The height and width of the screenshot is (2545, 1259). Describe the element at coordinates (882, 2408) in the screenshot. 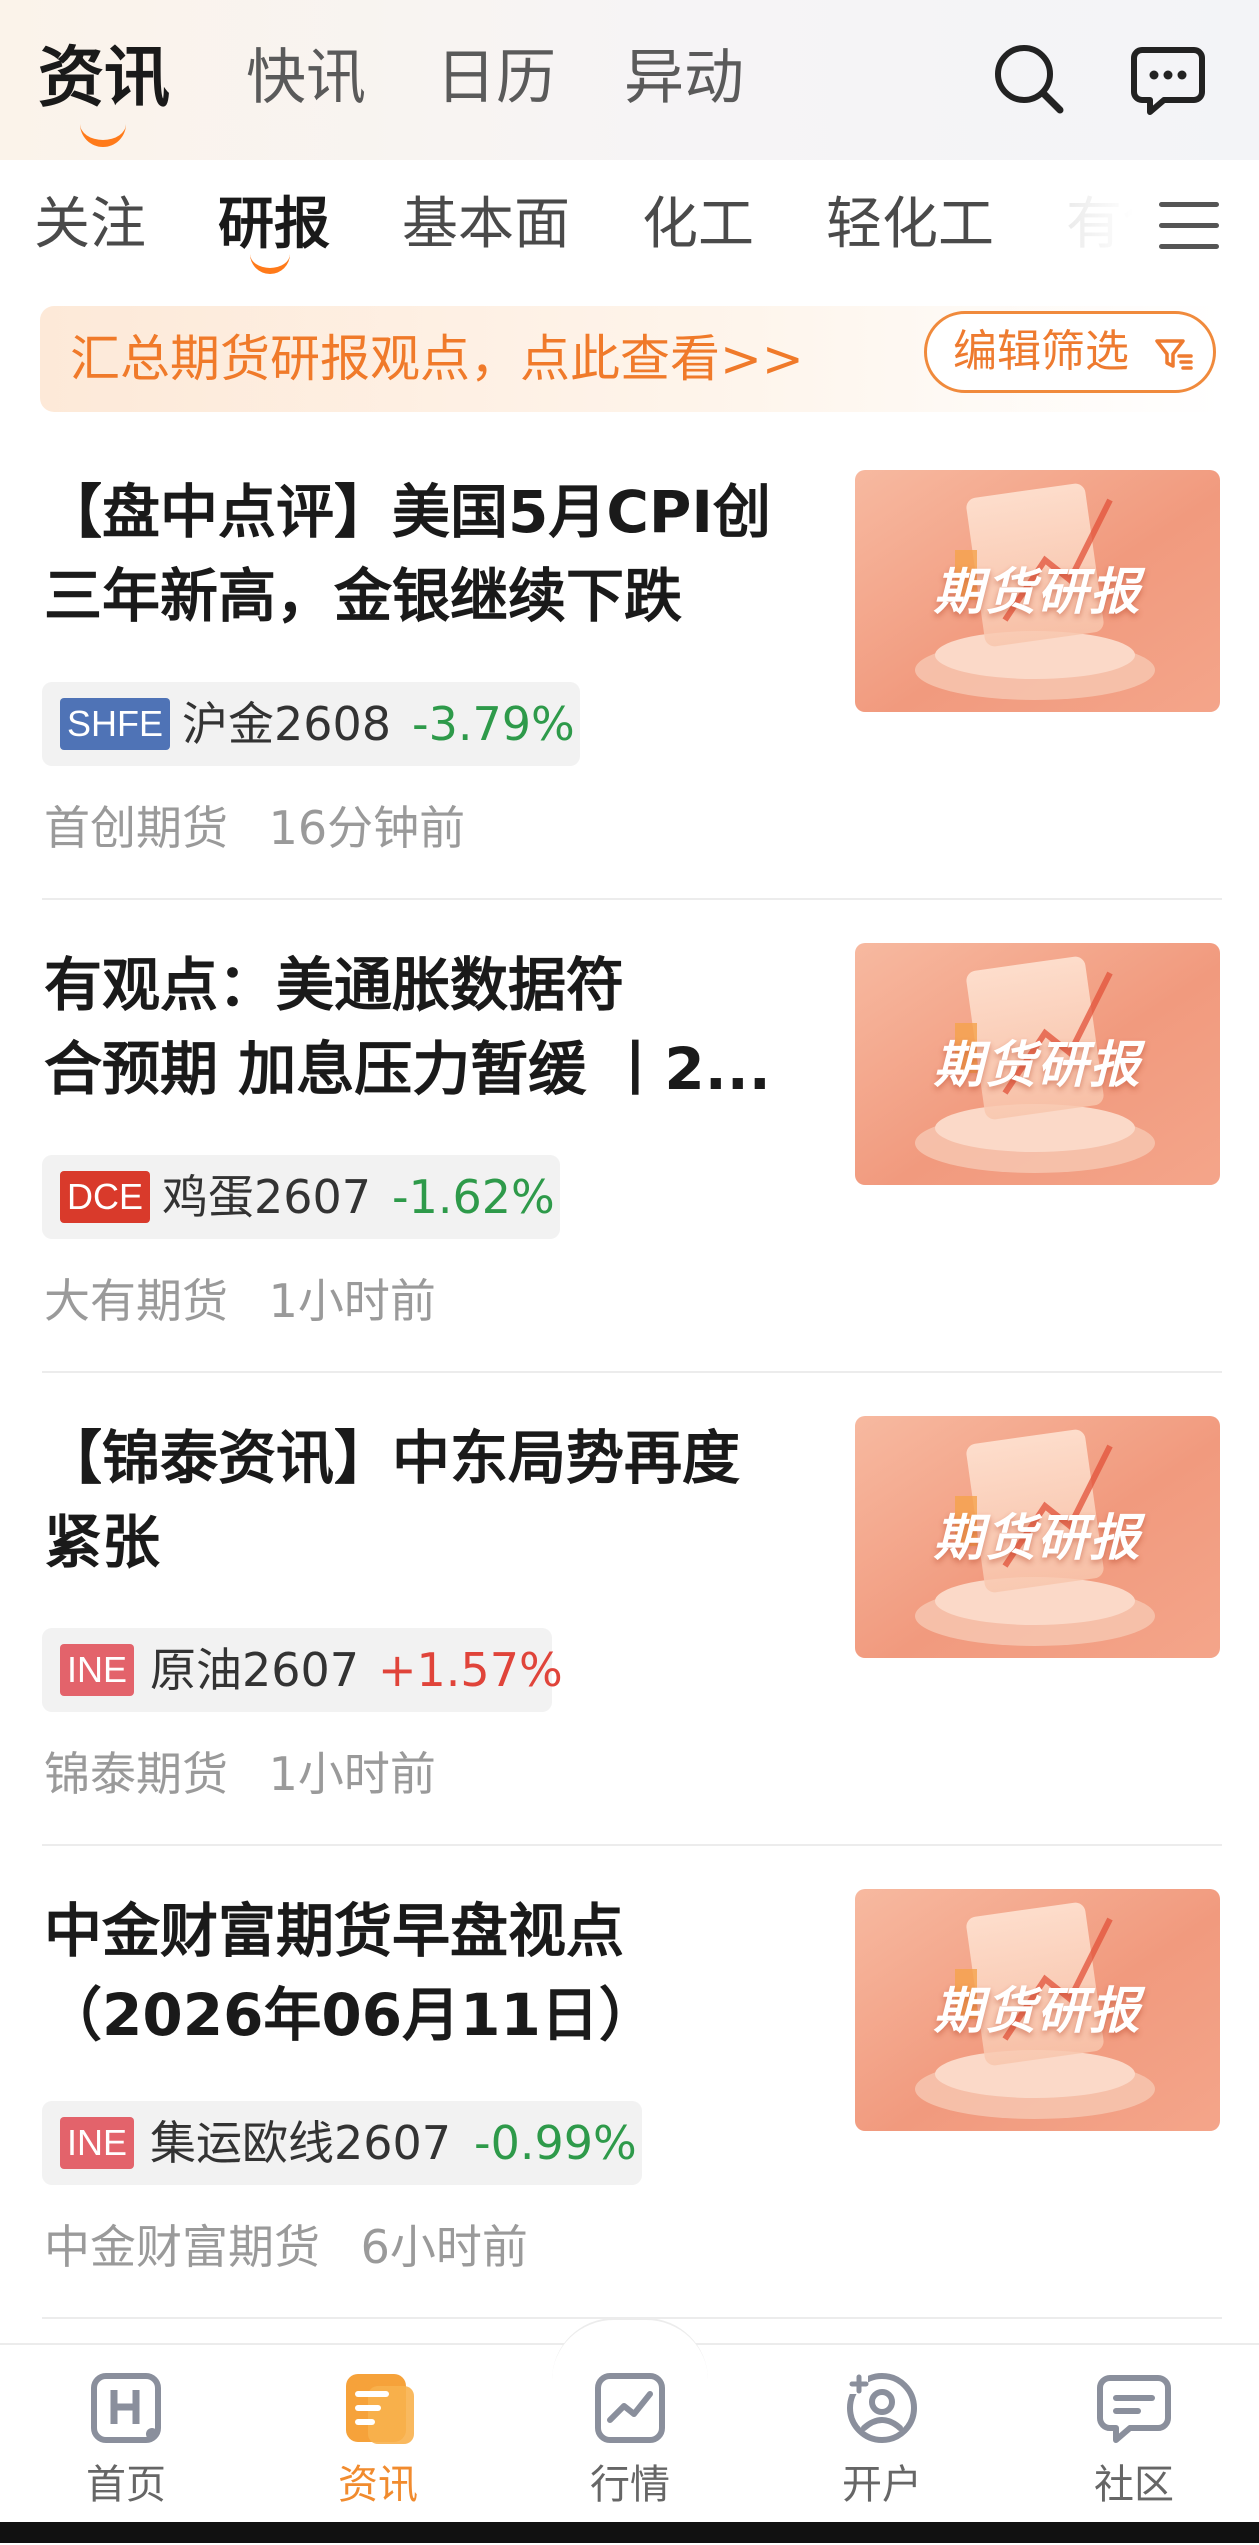

I see `open-account-icon` at that location.